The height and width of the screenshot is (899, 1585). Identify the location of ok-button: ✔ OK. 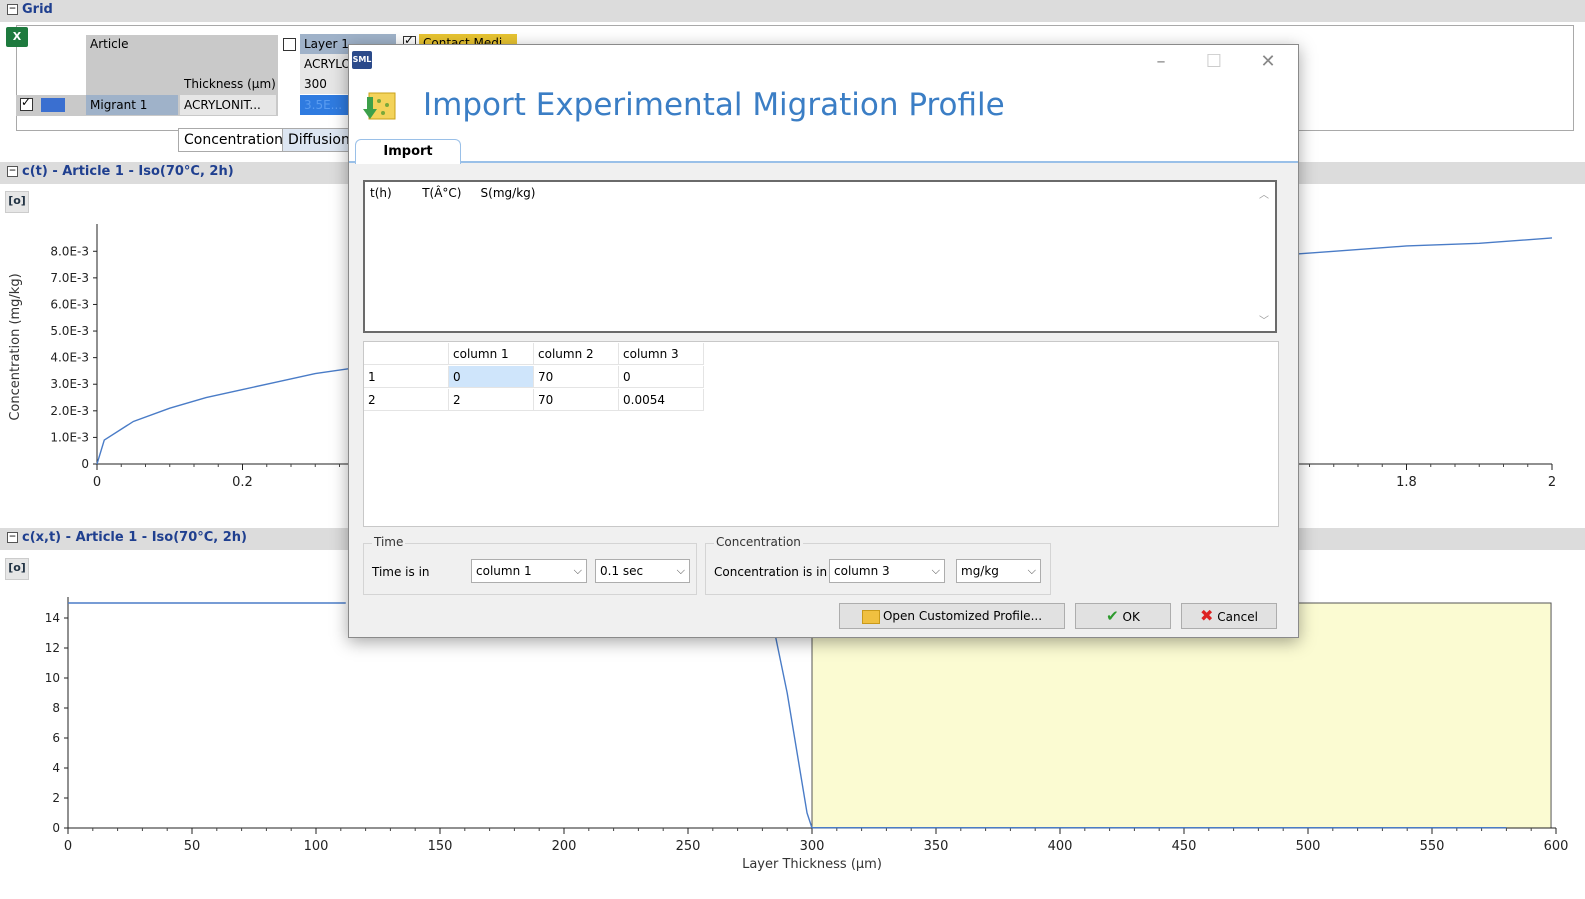
(1123, 616).